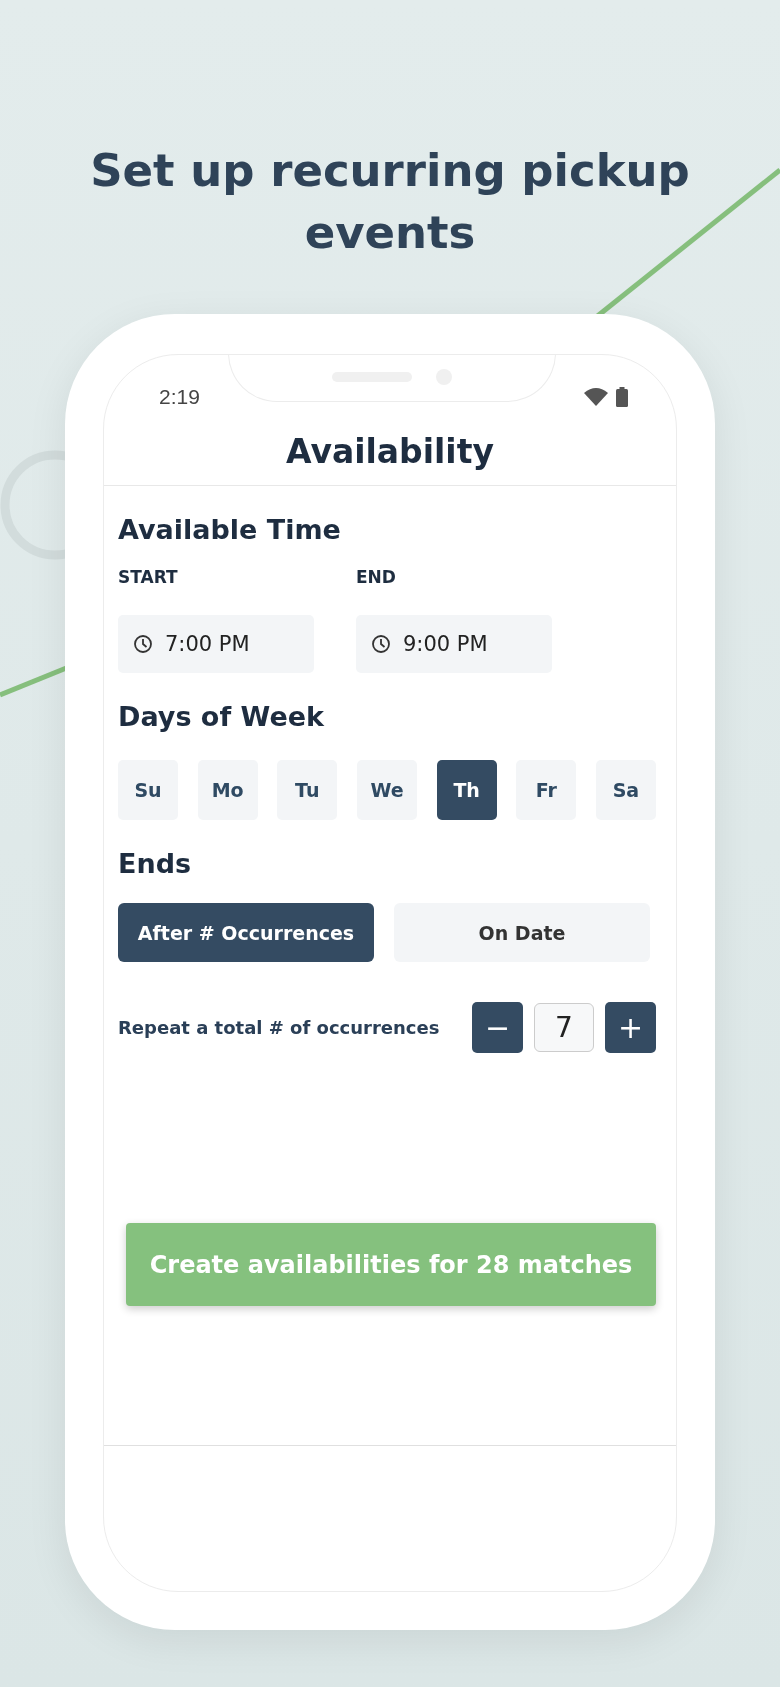  What do you see at coordinates (216, 644) in the screenshot?
I see `time-field: 7:00 PM` at bounding box center [216, 644].